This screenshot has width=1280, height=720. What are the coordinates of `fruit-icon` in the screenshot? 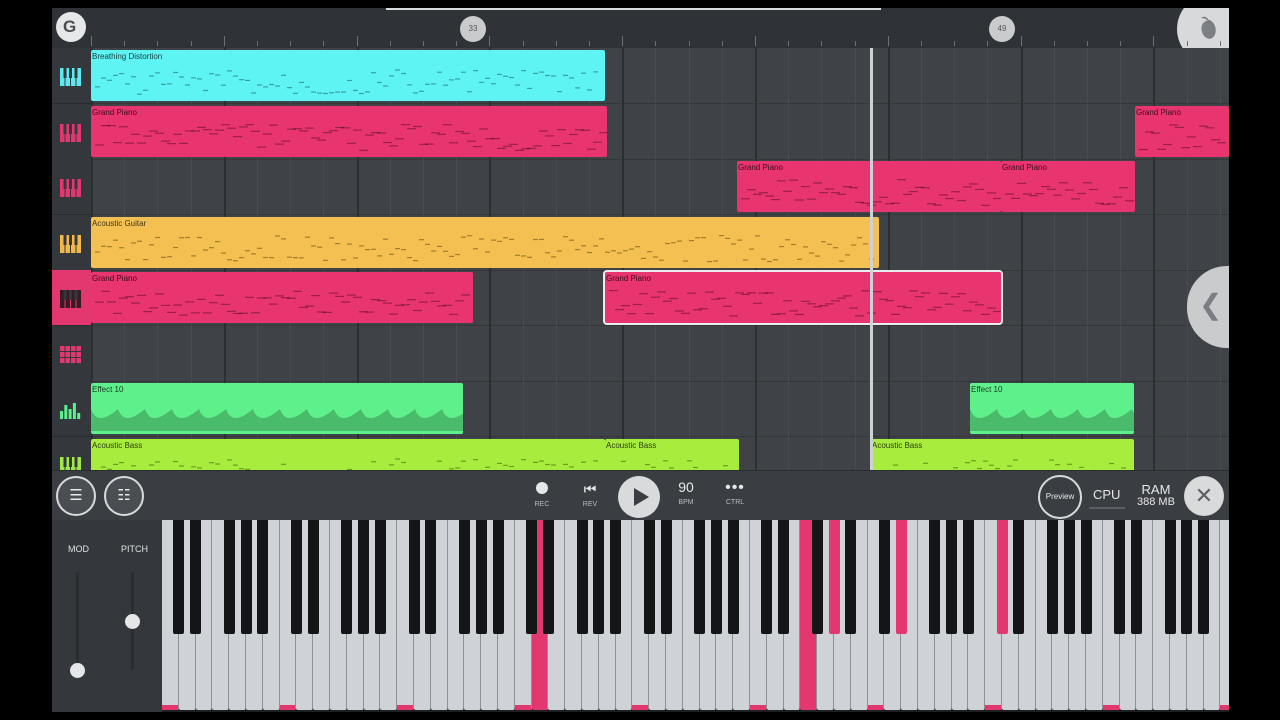 It's located at (1208, 27).